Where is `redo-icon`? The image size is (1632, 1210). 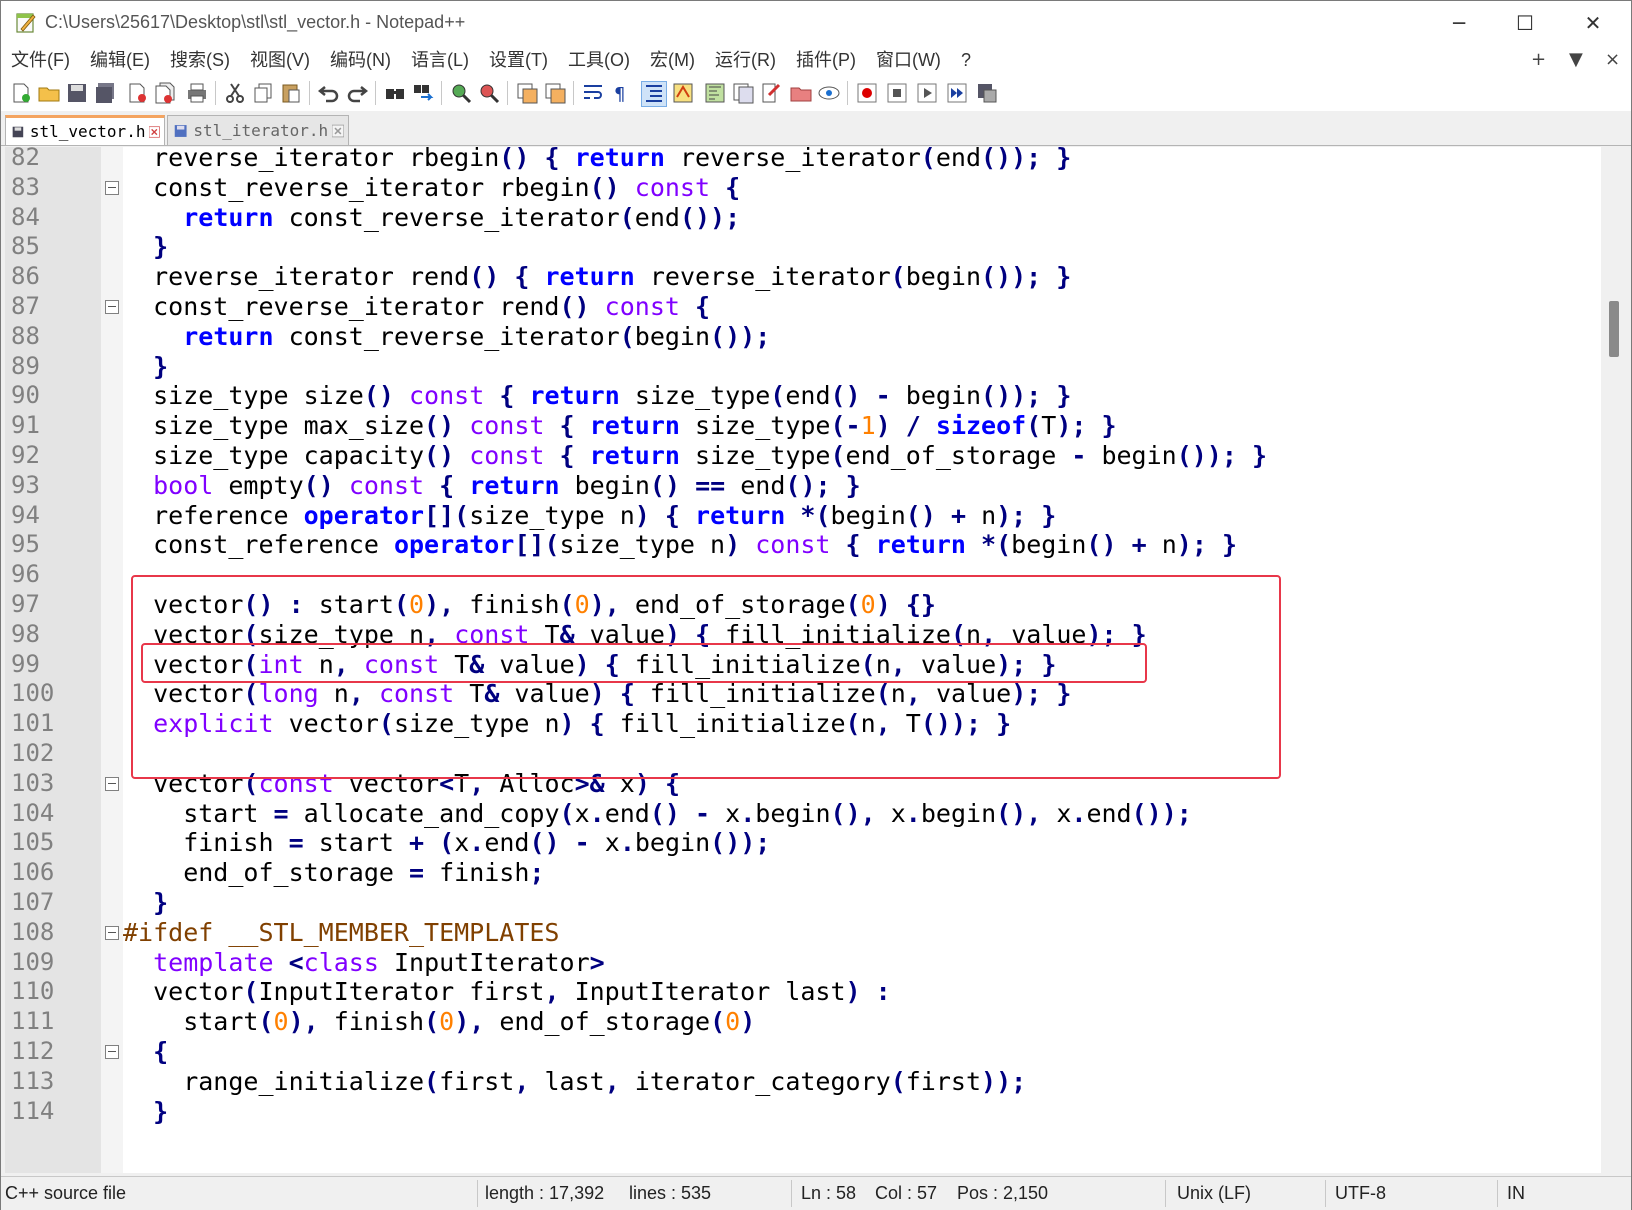 redo-icon is located at coordinates (357, 93).